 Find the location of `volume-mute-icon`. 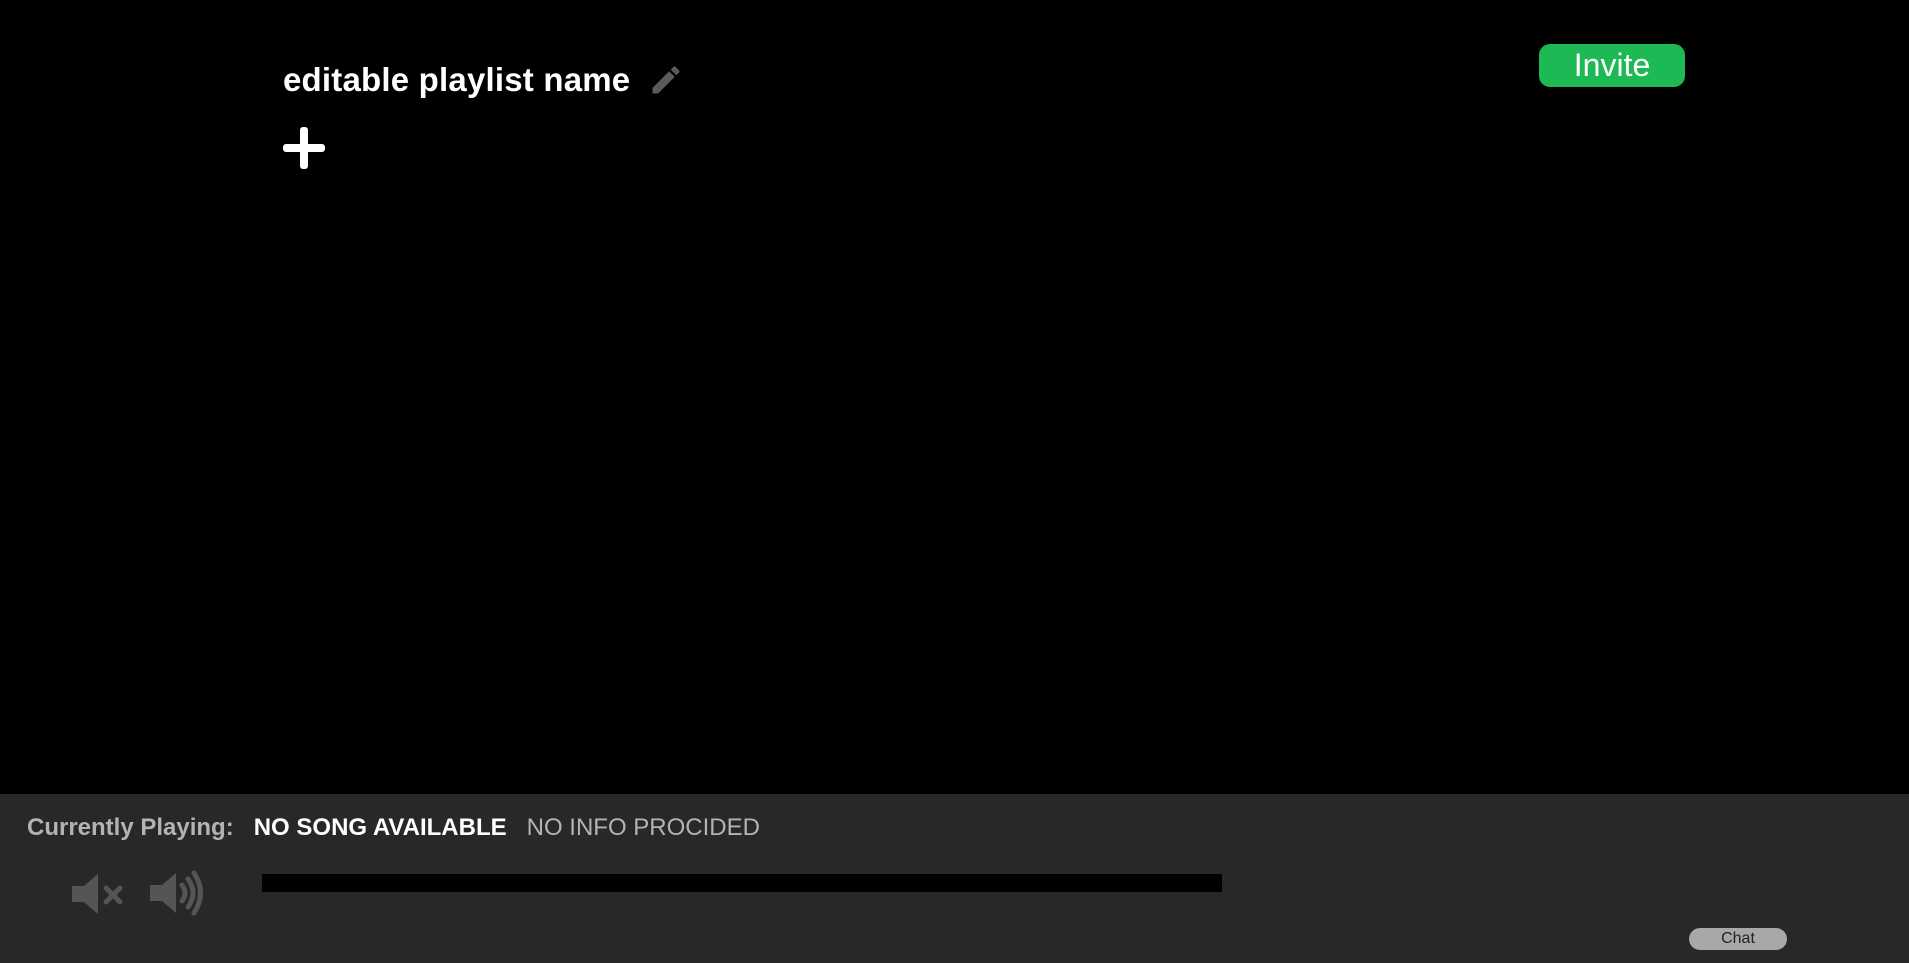

volume-mute-icon is located at coordinates (98, 894).